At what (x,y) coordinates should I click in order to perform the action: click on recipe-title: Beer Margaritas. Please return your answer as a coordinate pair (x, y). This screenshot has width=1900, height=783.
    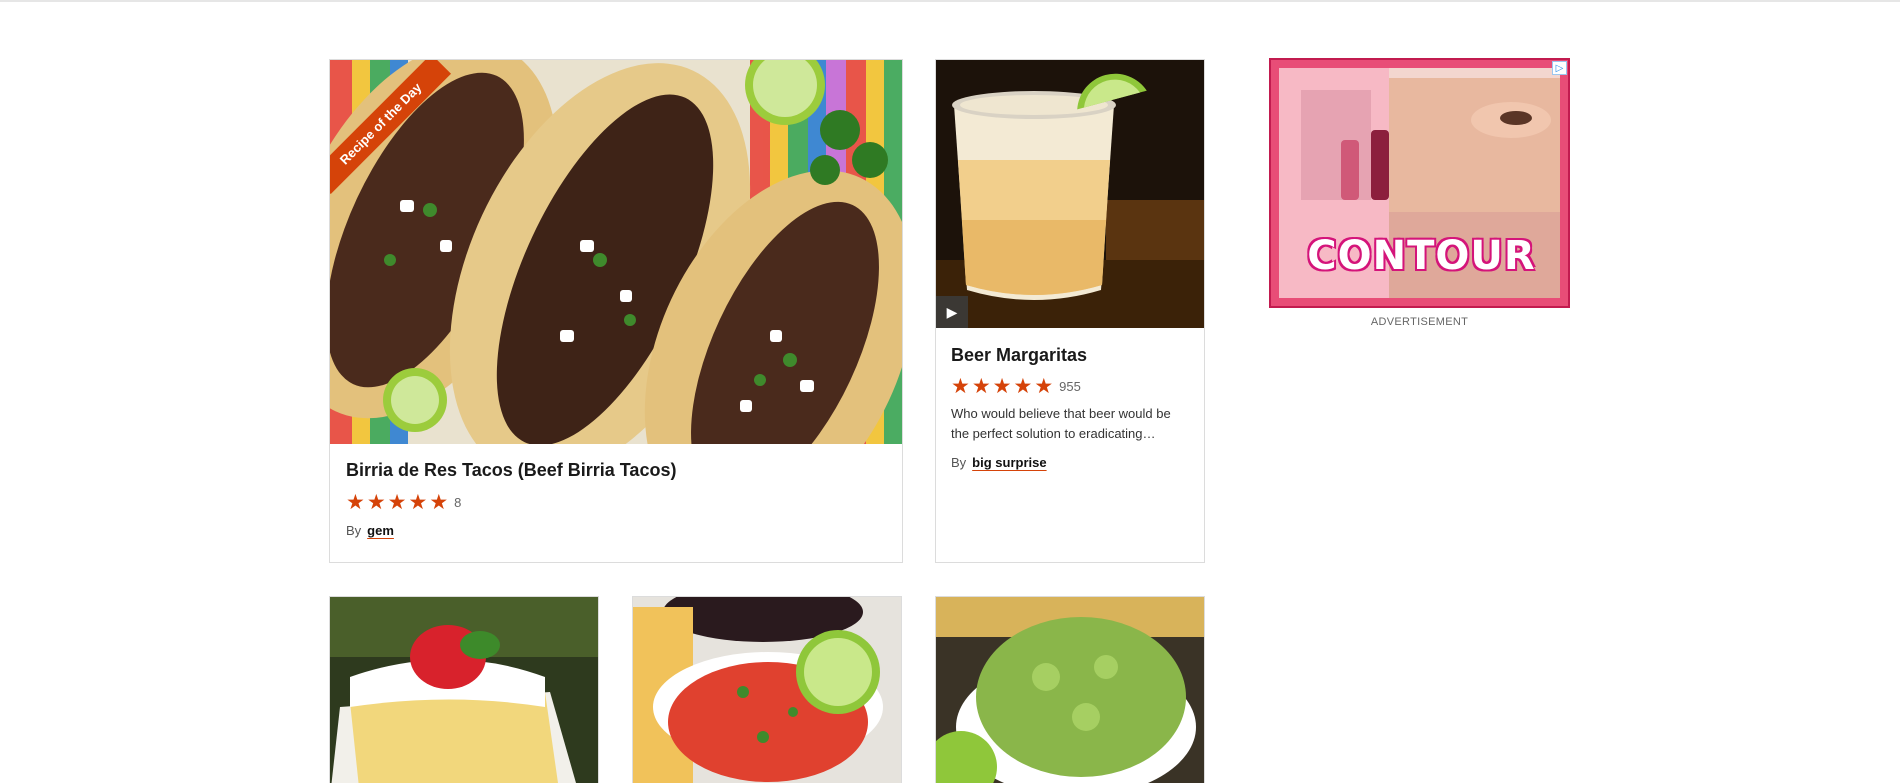
    Looking at the image, I should click on (1019, 355).